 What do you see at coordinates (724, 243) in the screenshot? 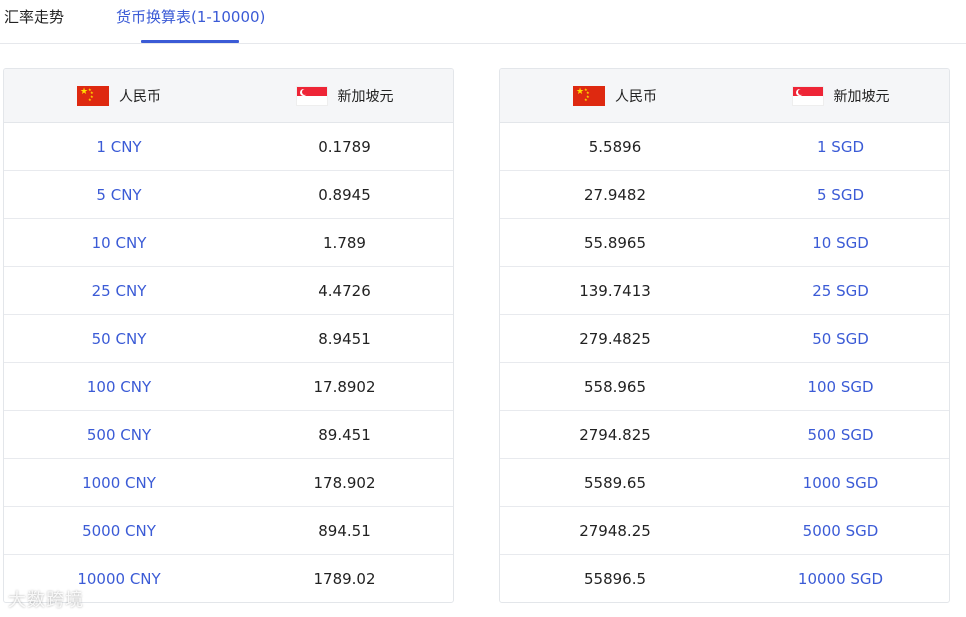
I see `table-row: 55.8965 10 SGD` at bounding box center [724, 243].